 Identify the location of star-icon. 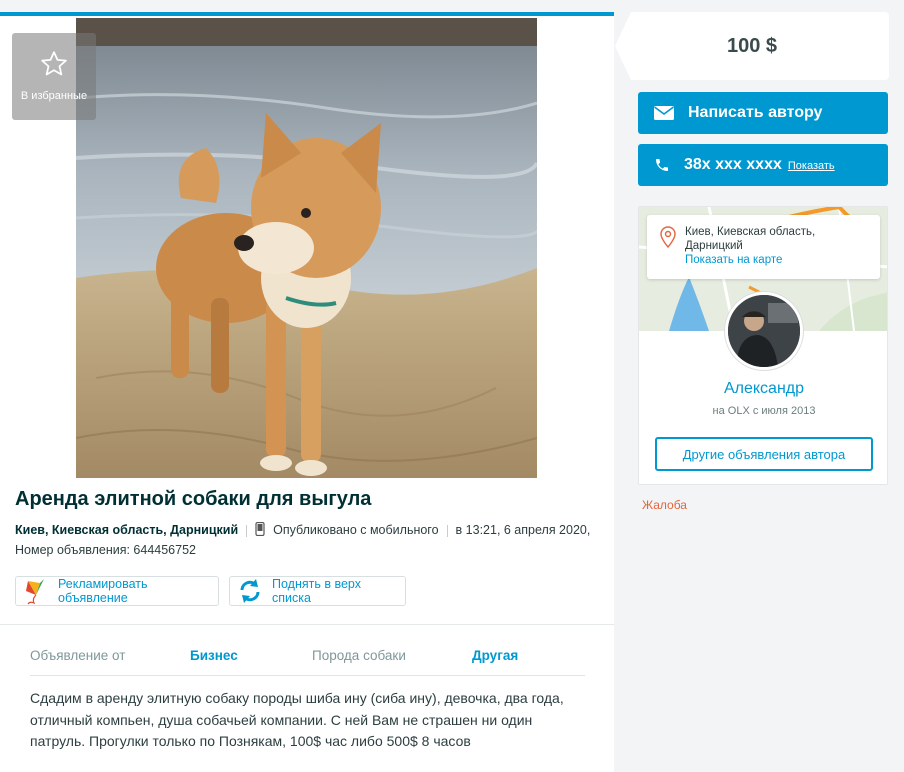
(54, 63).